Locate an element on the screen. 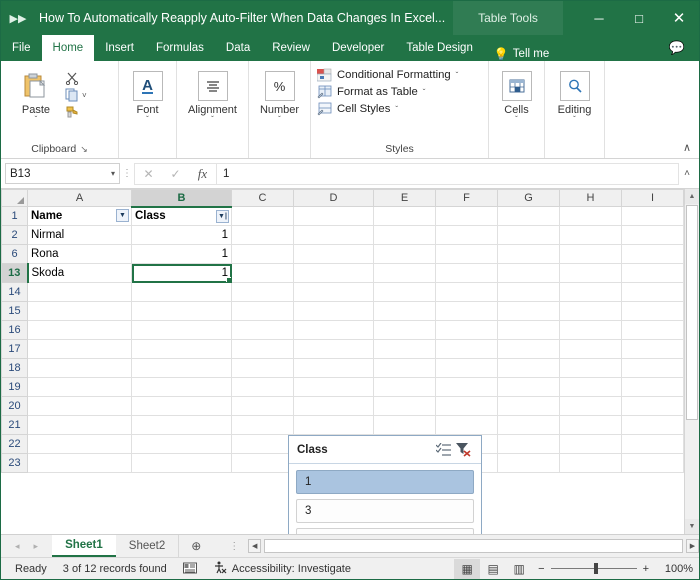  cell-h20 is located at coordinates (590, 406).